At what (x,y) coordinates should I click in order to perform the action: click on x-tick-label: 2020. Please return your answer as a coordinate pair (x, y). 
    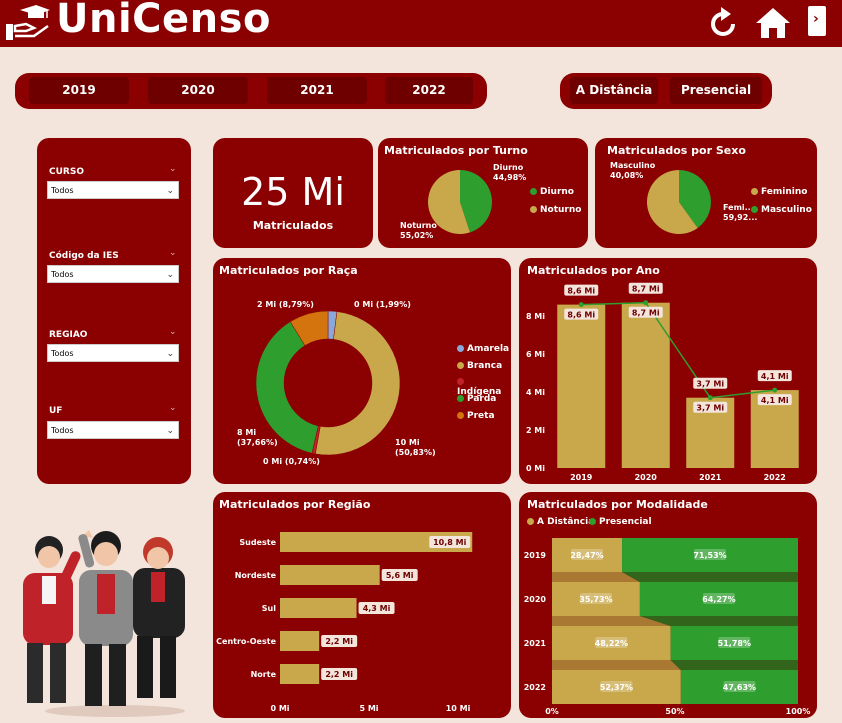
    Looking at the image, I should click on (646, 477).